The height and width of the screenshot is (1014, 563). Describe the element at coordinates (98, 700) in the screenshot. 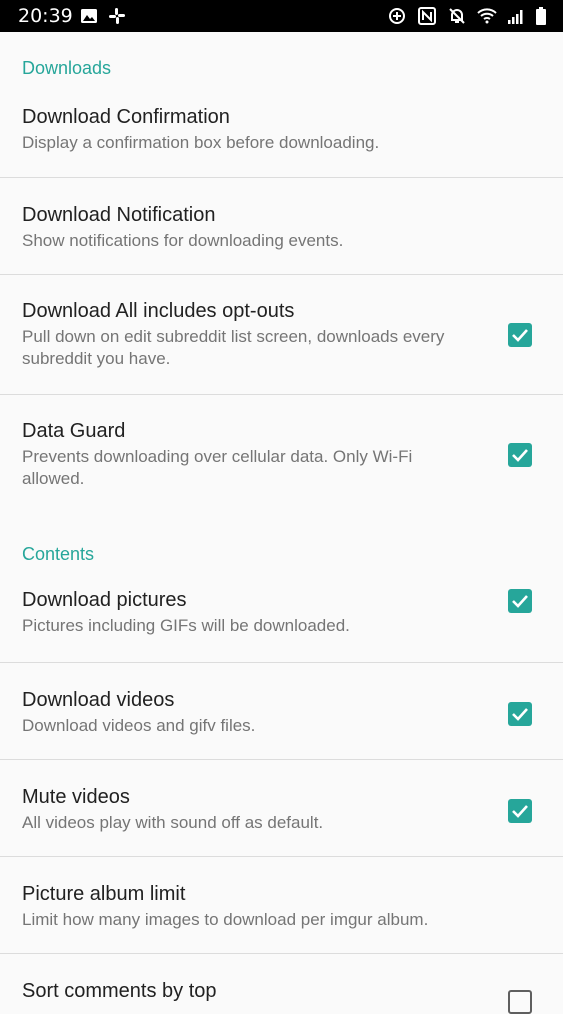

I see `pref-title: Download videos` at that location.